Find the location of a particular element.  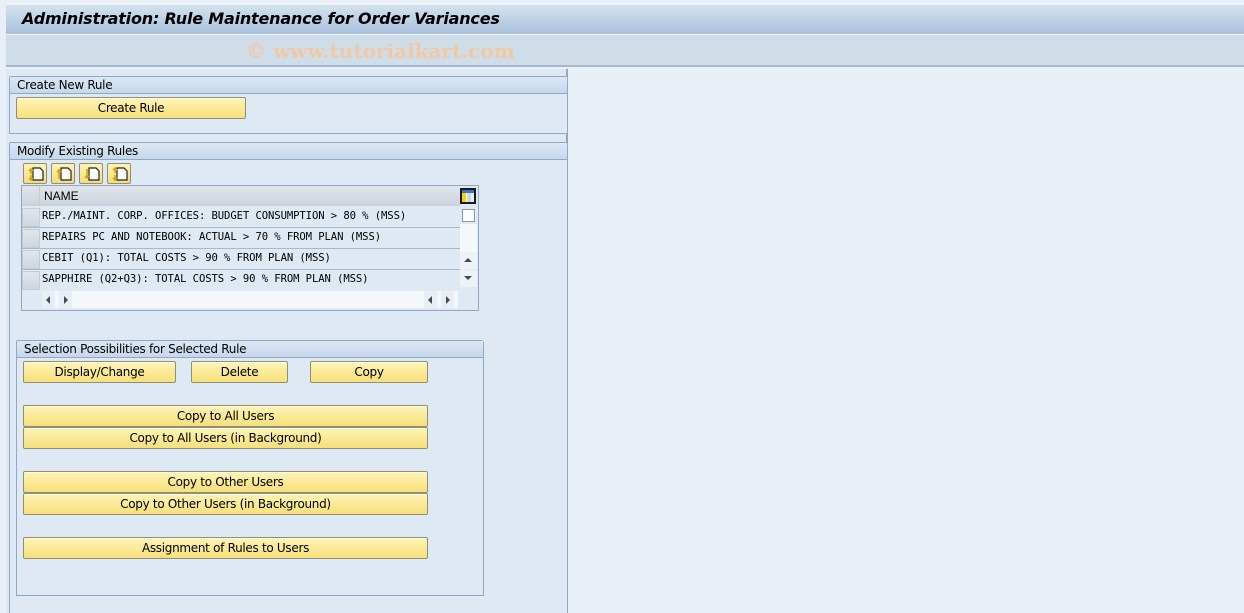

group-title: Create New Rule is located at coordinates (288, 85).